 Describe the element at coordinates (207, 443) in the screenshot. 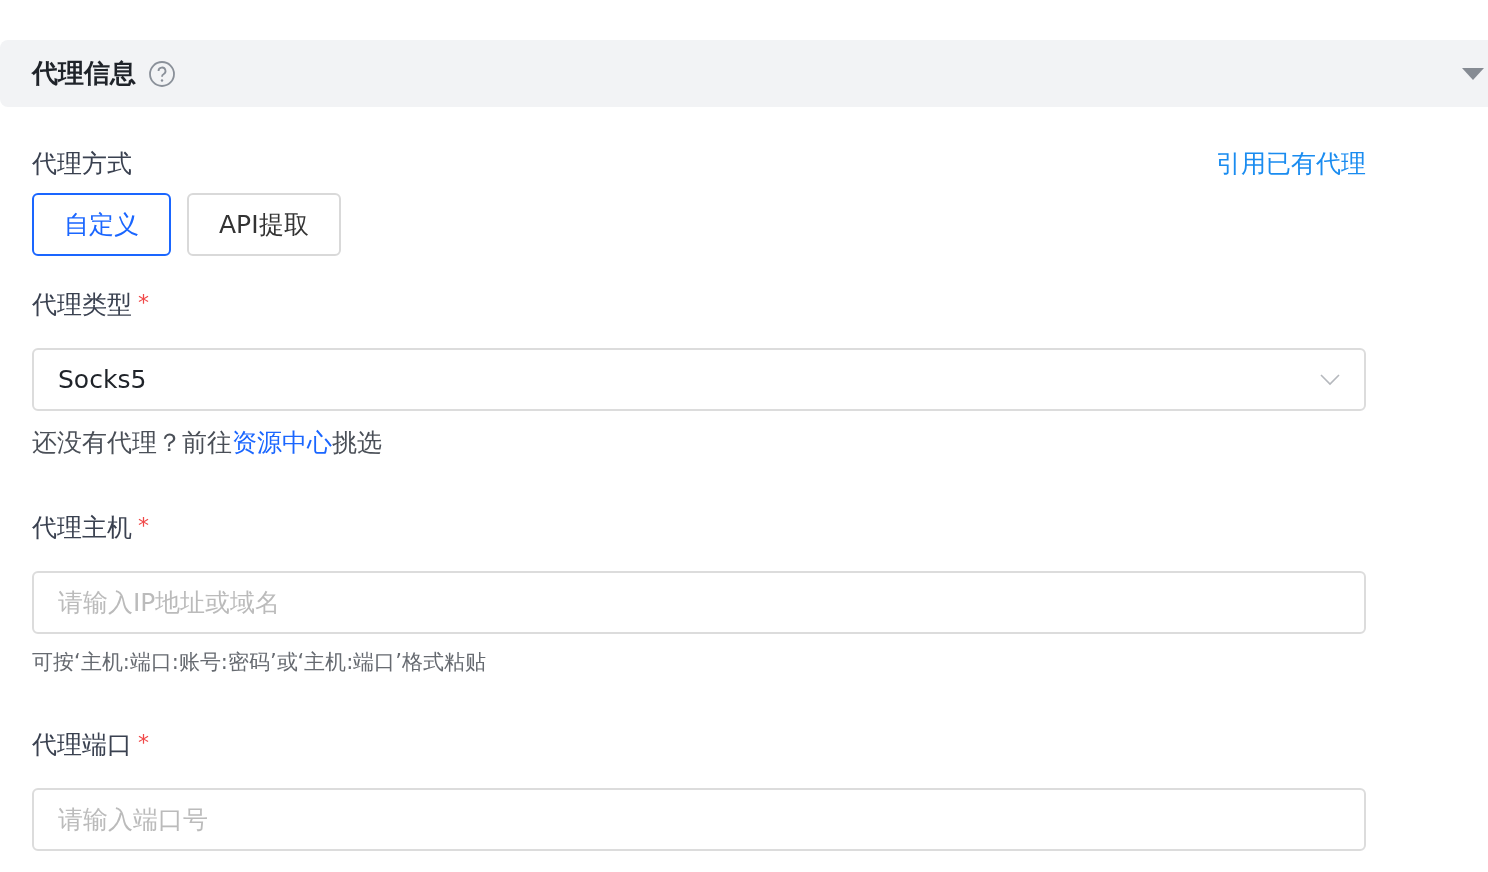

I see `hint-text: 还没有代理？前往资源中心挑选` at that location.